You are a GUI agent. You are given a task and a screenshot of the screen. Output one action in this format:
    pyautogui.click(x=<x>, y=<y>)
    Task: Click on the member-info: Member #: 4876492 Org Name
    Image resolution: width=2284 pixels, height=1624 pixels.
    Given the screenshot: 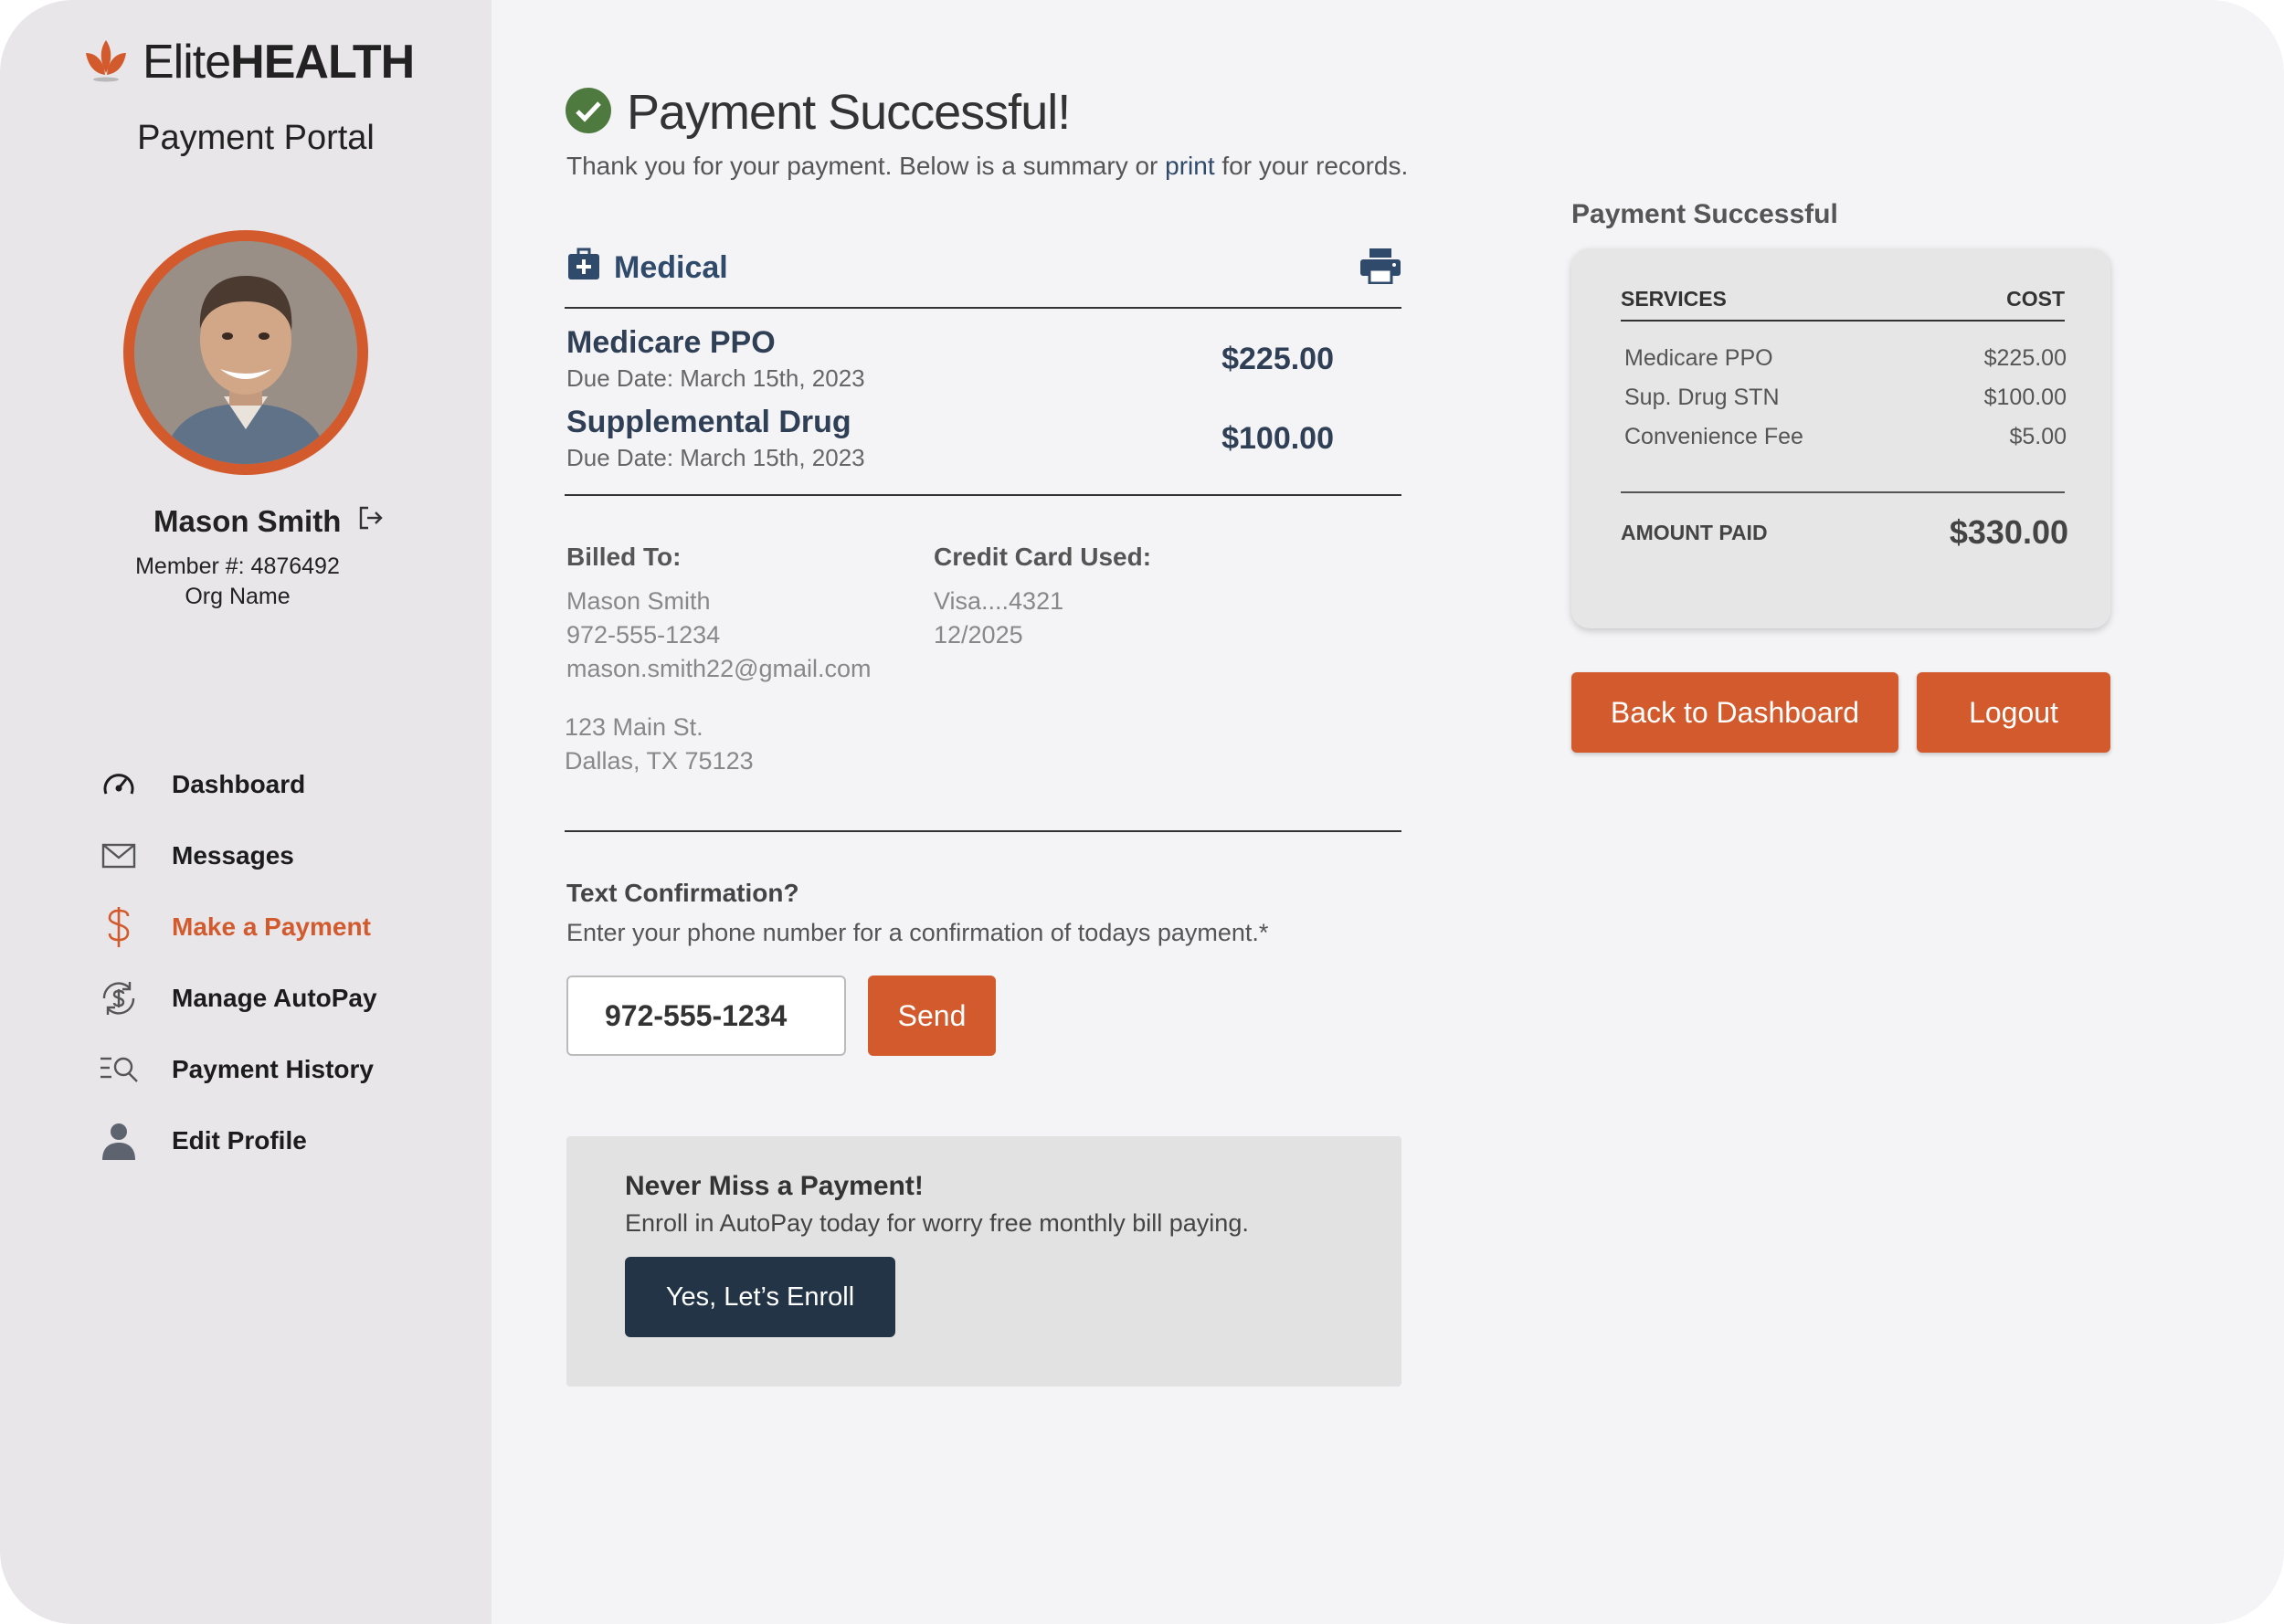 What is the action you would take?
    pyautogui.click(x=237, y=582)
    